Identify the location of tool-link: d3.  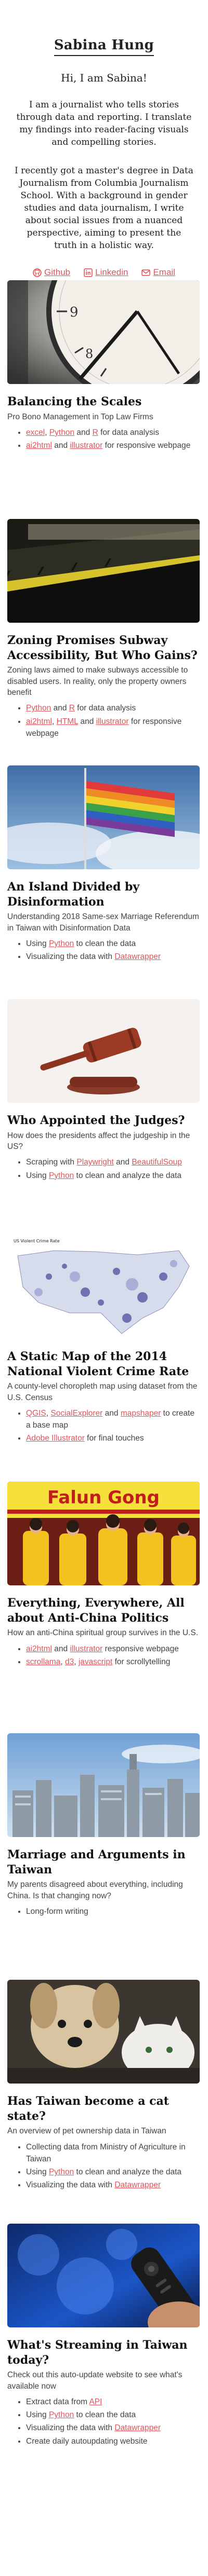
(69, 1661).